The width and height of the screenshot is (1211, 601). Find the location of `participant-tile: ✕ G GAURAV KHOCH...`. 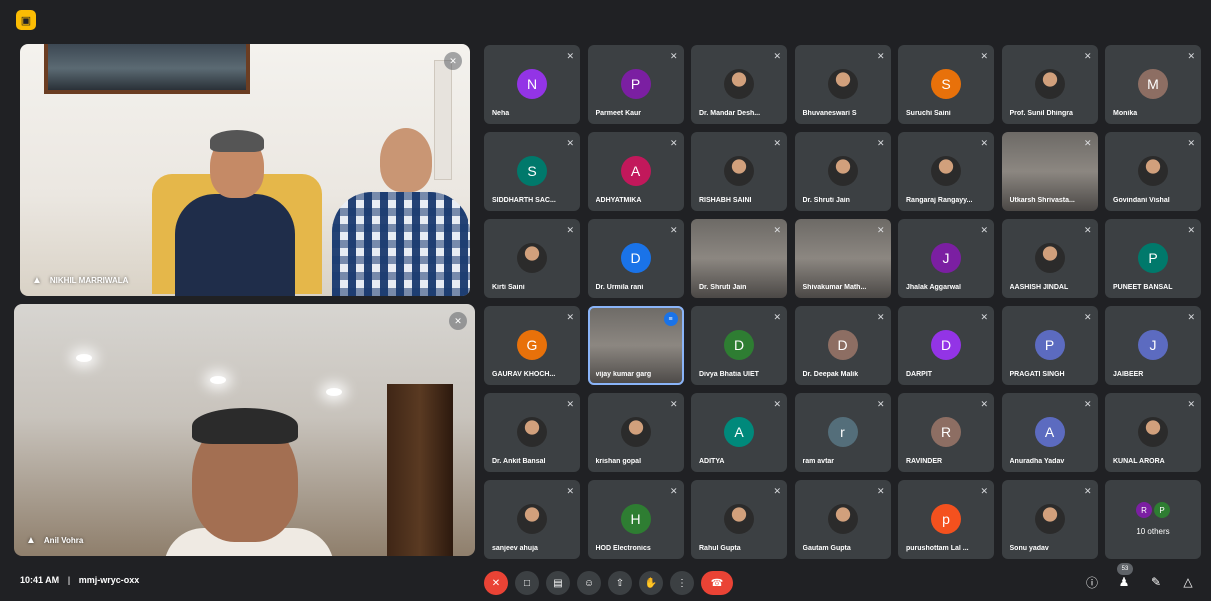

participant-tile: ✕ G GAURAV KHOCH... is located at coordinates (532, 345).